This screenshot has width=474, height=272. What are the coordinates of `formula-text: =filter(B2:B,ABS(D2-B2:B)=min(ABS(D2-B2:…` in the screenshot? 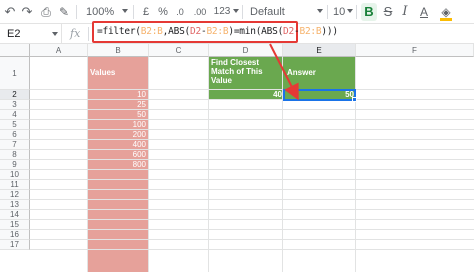 It's located at (217, 32).